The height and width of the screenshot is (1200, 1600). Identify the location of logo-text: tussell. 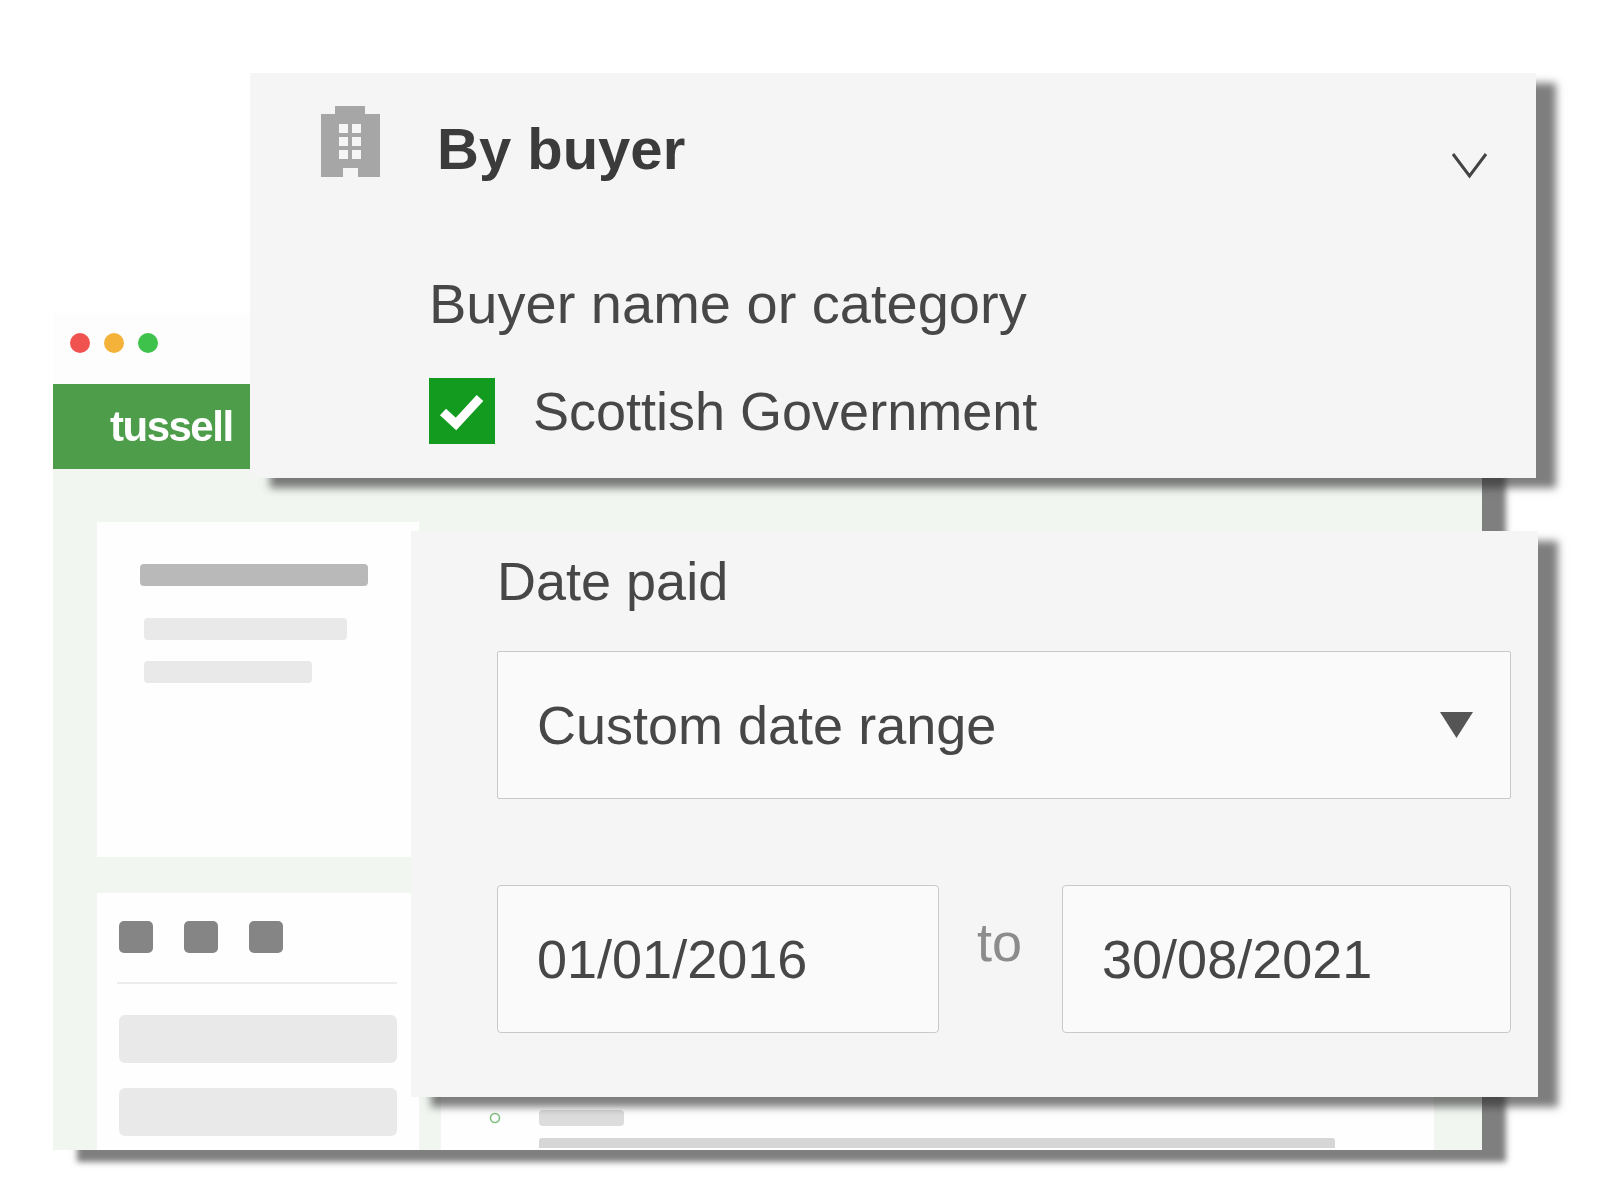
(171, 426).